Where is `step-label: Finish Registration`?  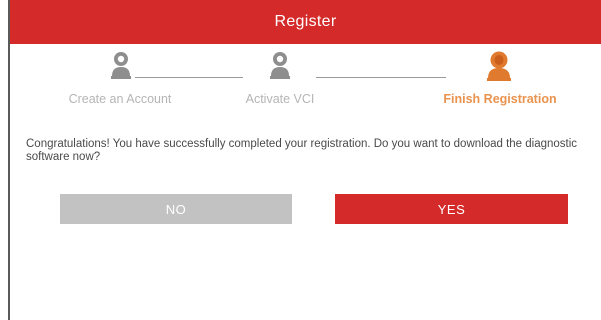 step-label: Finish Registration is located at coordinates (500, 99).